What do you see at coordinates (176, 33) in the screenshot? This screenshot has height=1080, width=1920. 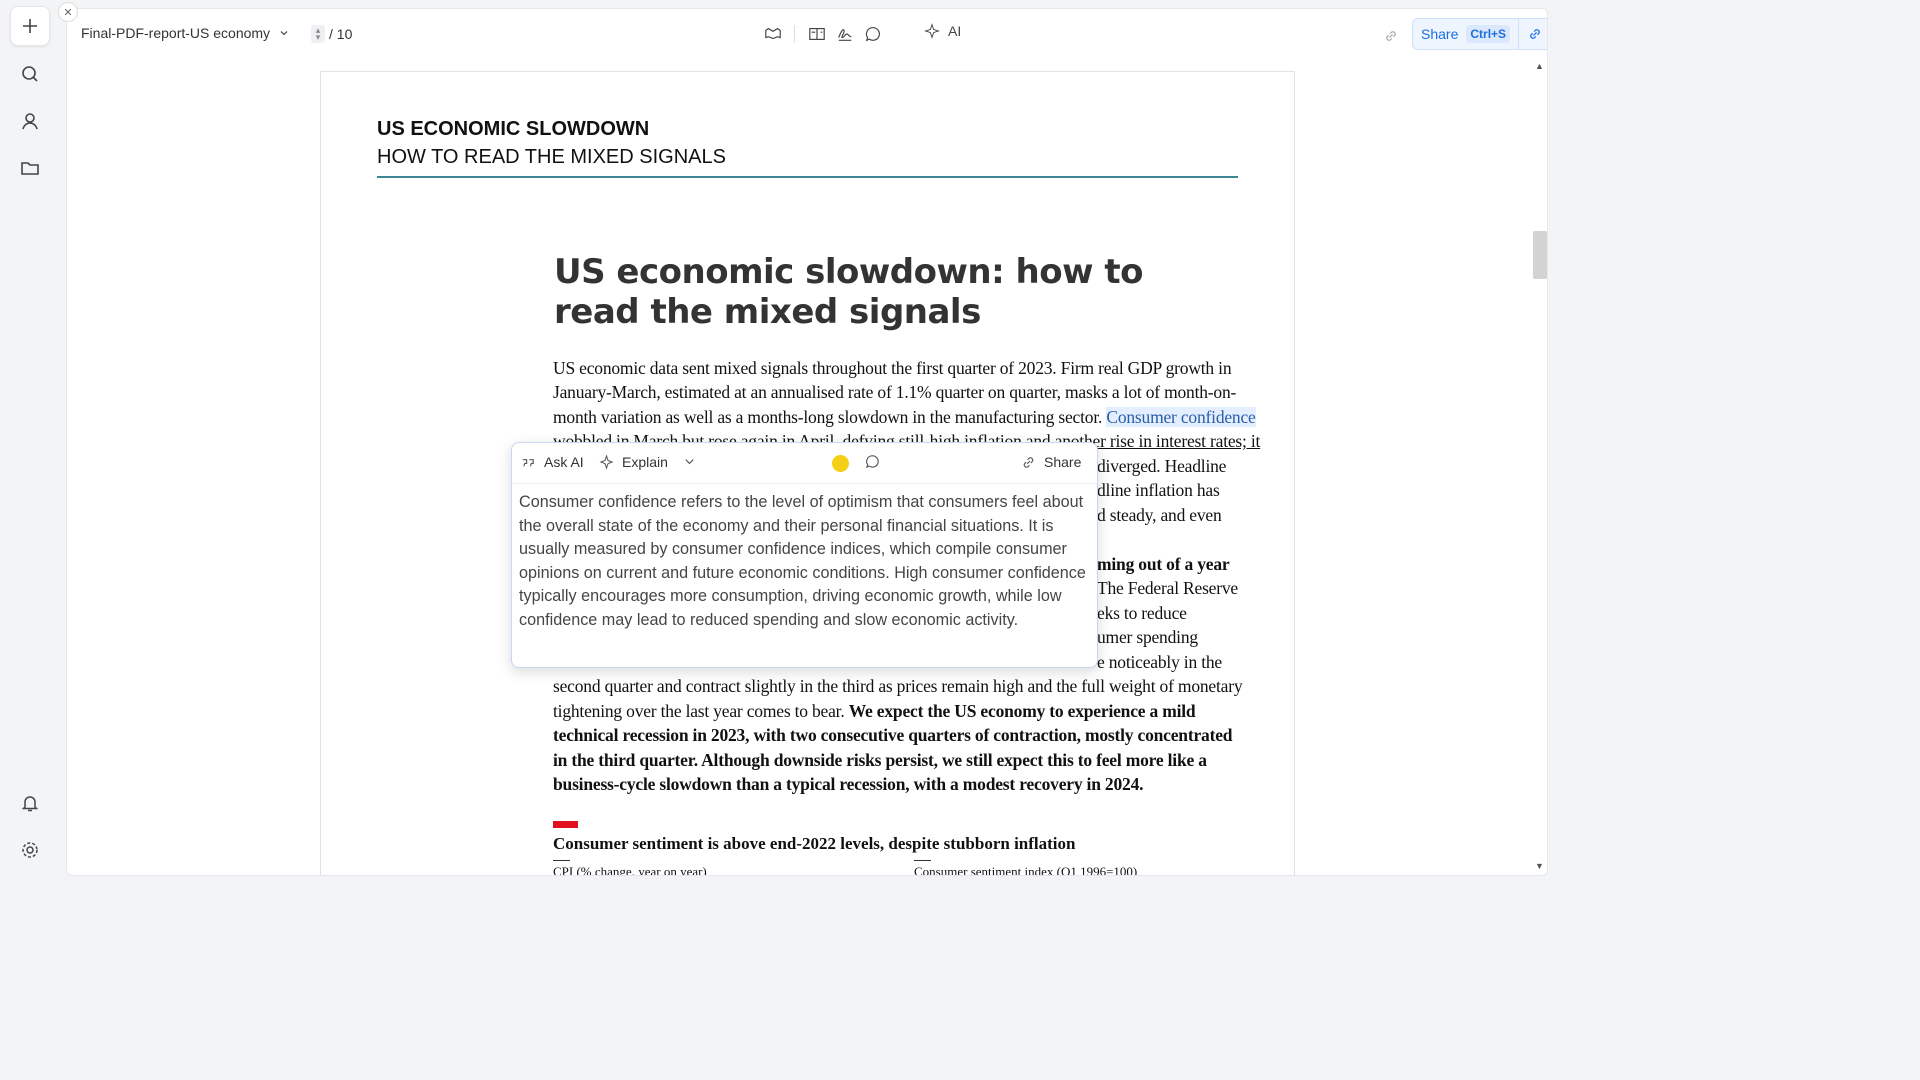 I see `document-title: Final-PDF-report-US economy` at bounding box center [176, 33].